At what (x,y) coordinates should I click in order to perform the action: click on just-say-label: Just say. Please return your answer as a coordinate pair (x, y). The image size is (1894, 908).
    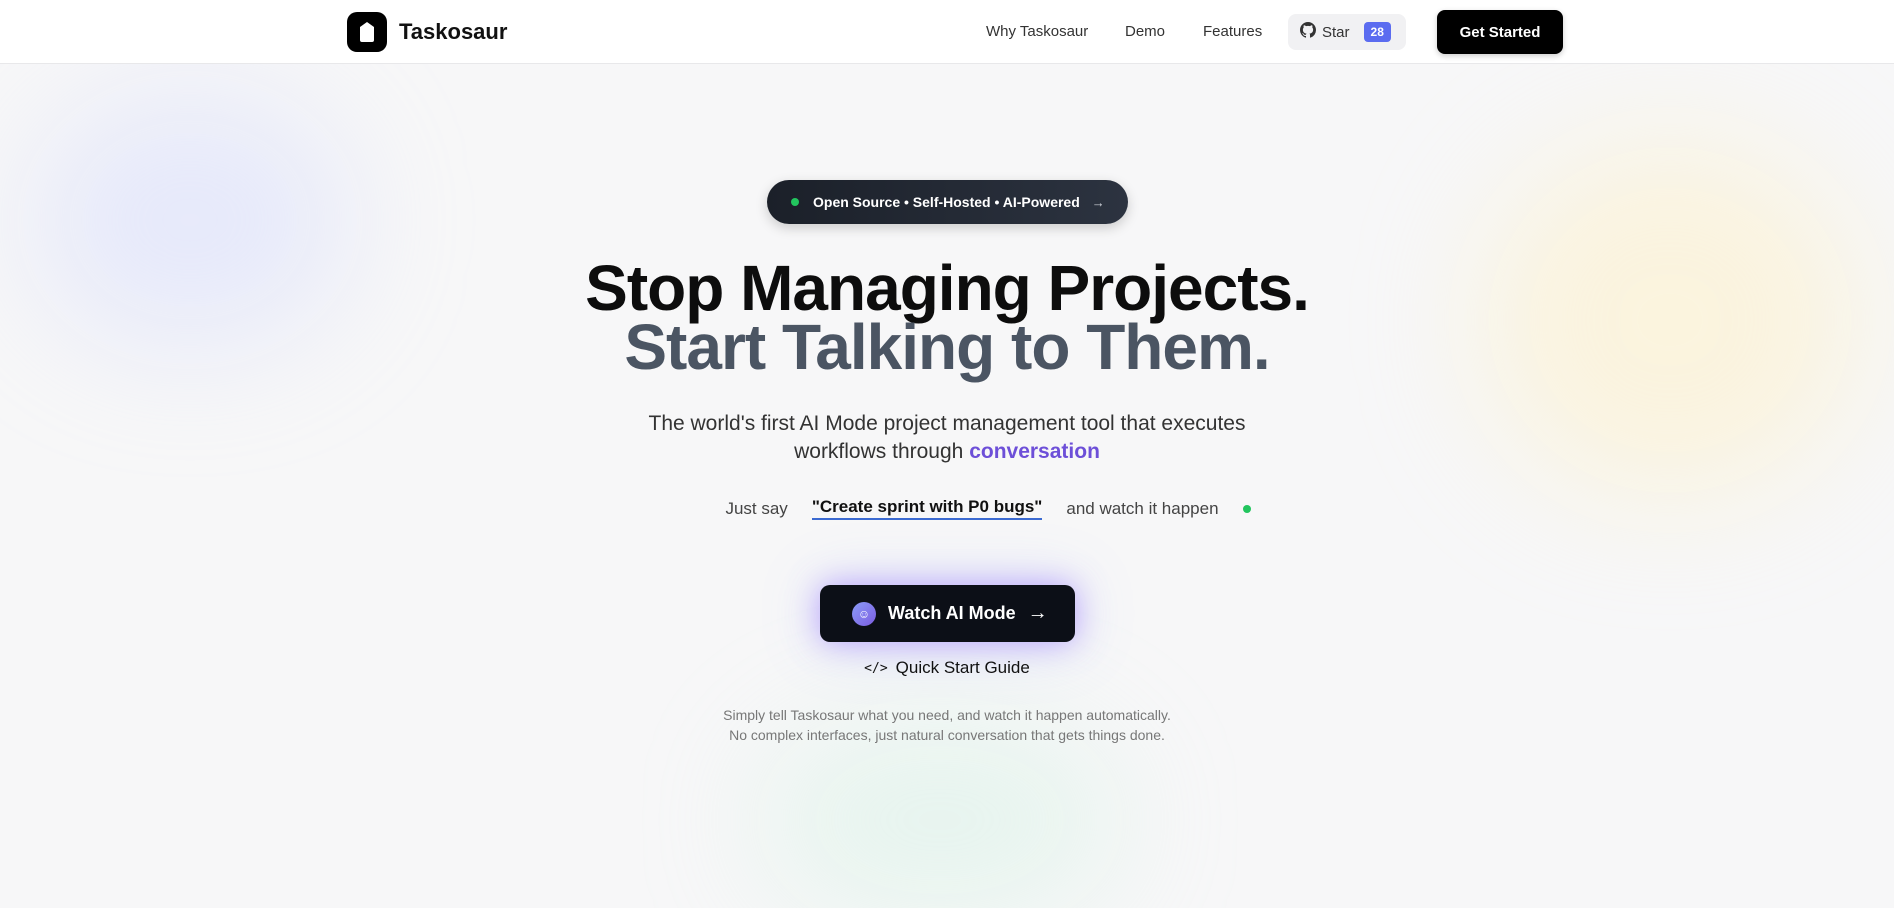
    Looking at the image, I should click on (756, 508).